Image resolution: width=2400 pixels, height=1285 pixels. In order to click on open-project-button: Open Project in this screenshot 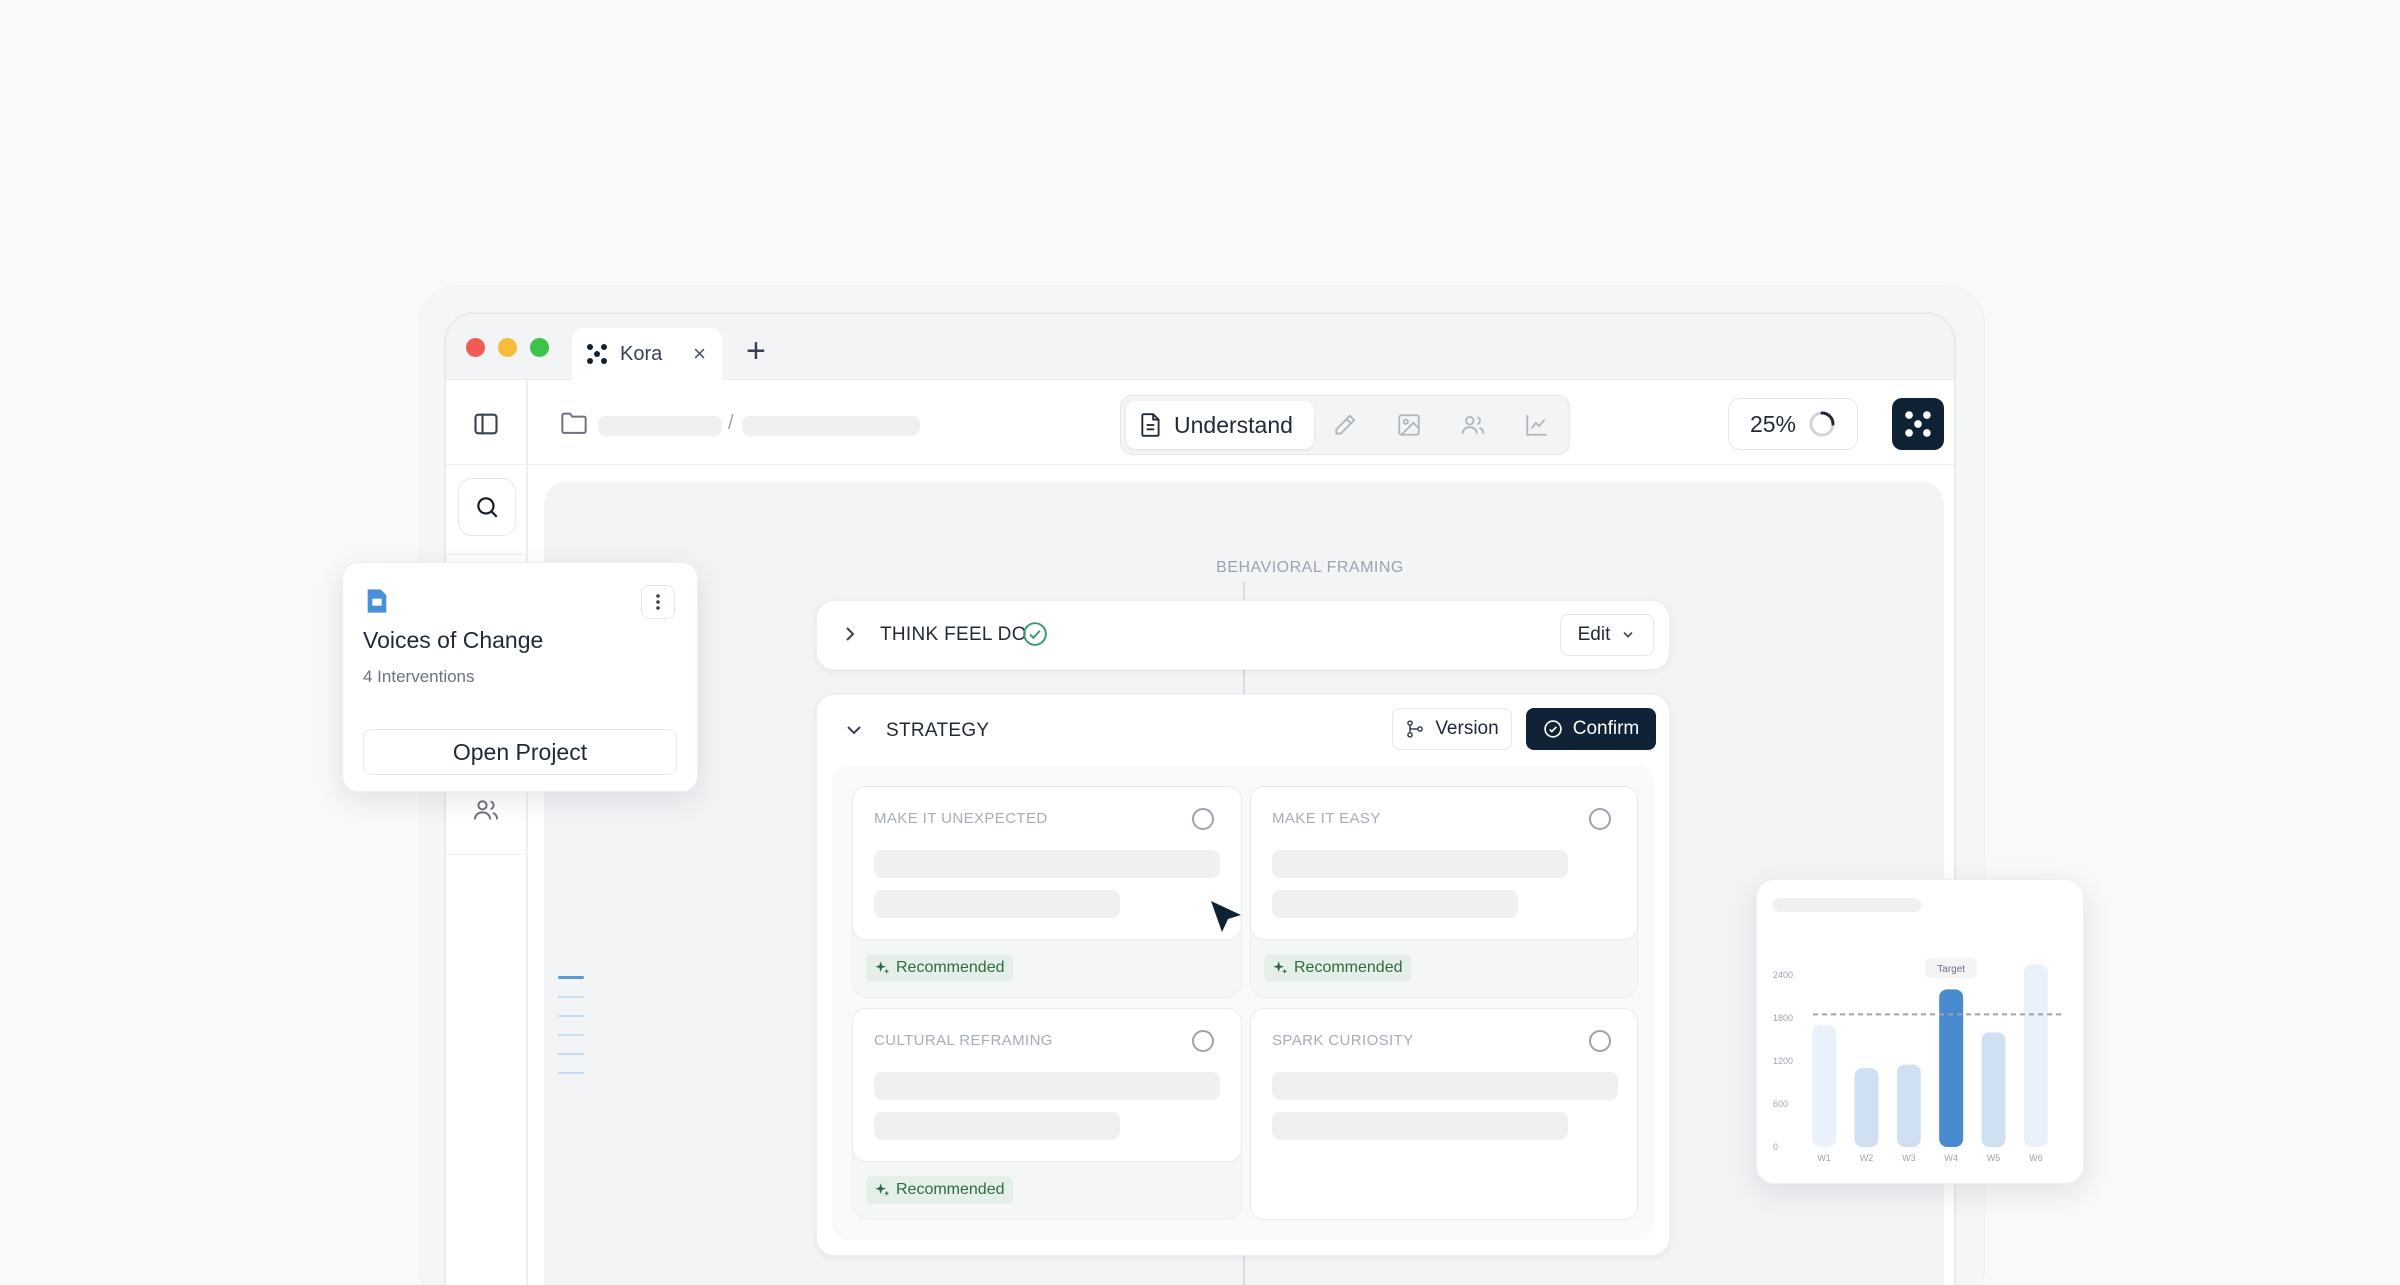, I will do `click(520, 752)`.